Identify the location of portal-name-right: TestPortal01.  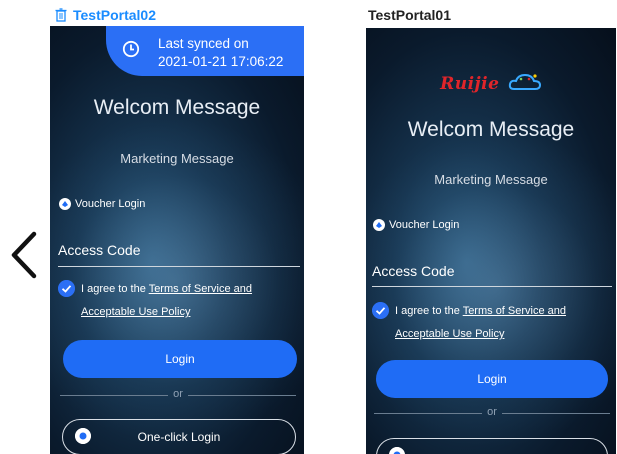
(409, 15).